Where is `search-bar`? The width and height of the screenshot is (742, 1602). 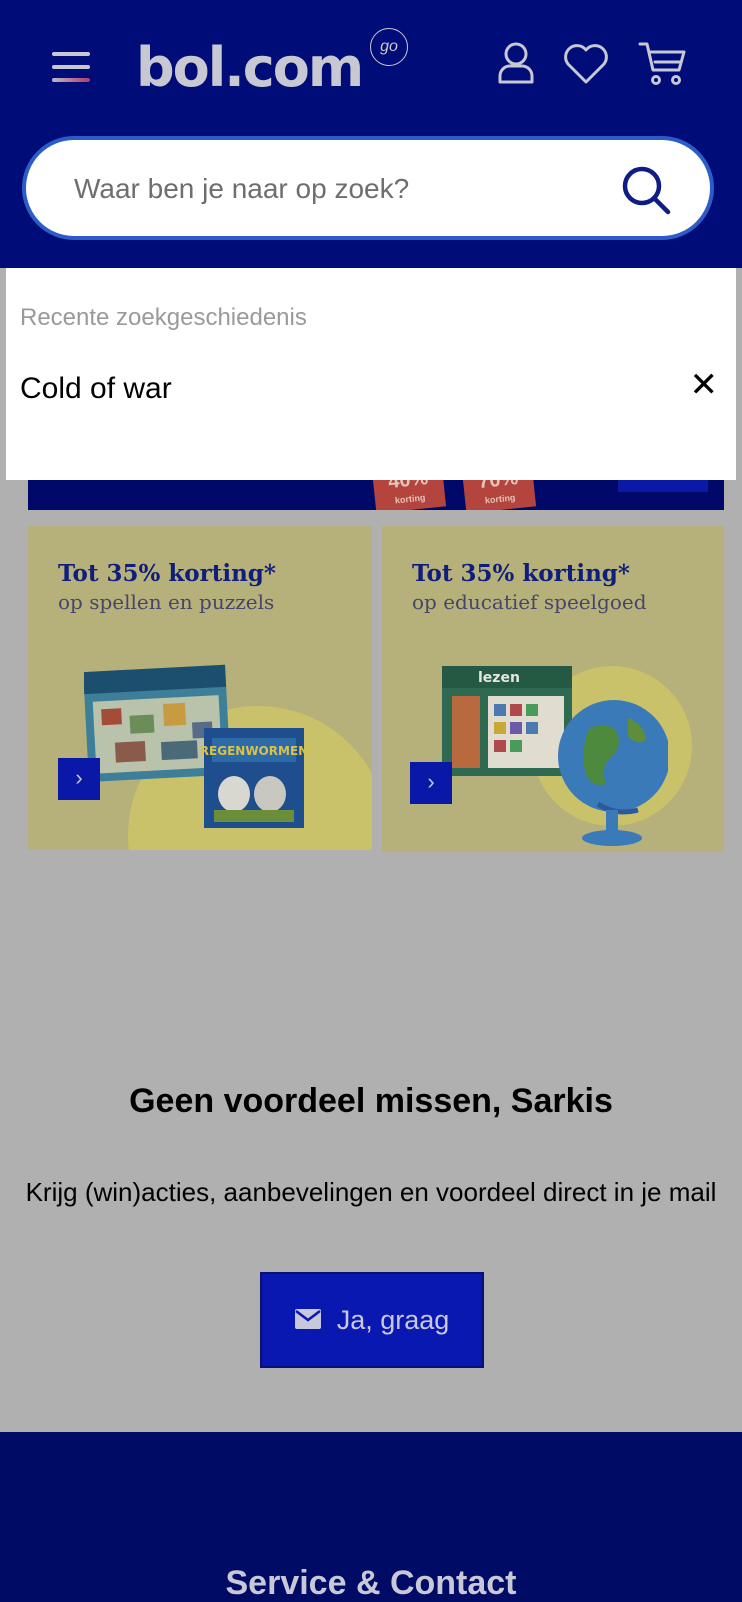 search-bar is located at coordinates (368, 188).